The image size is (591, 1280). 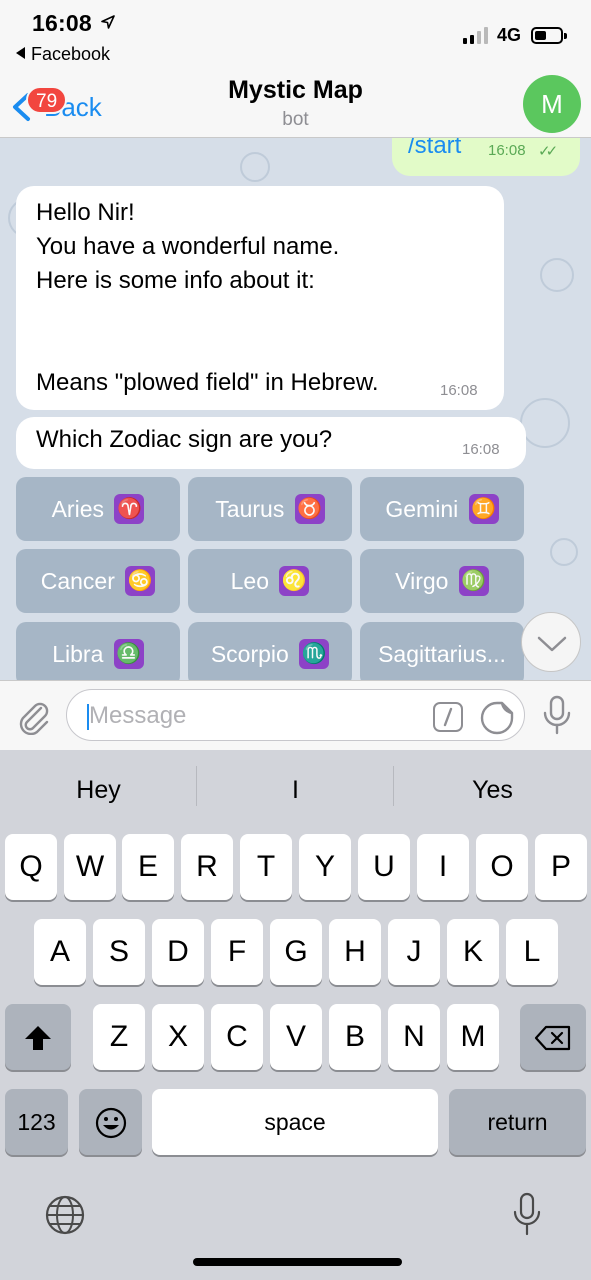 I want to click on key-t: T, so click(x=266, y=867).